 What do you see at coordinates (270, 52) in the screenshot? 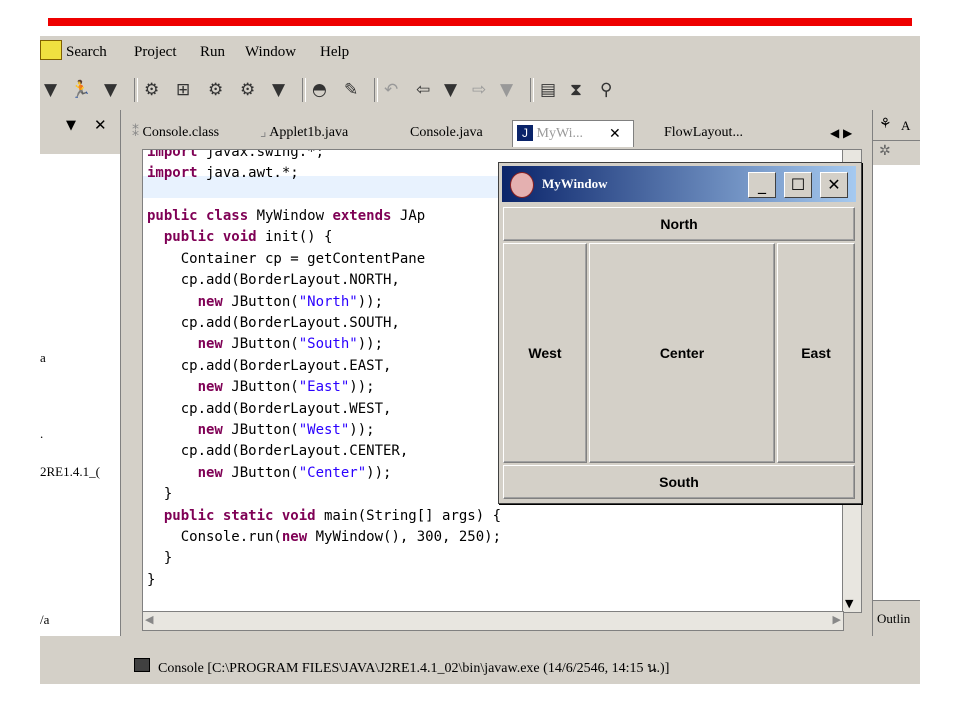
I see `menu-window: Window` at bounding box center [270, 52].